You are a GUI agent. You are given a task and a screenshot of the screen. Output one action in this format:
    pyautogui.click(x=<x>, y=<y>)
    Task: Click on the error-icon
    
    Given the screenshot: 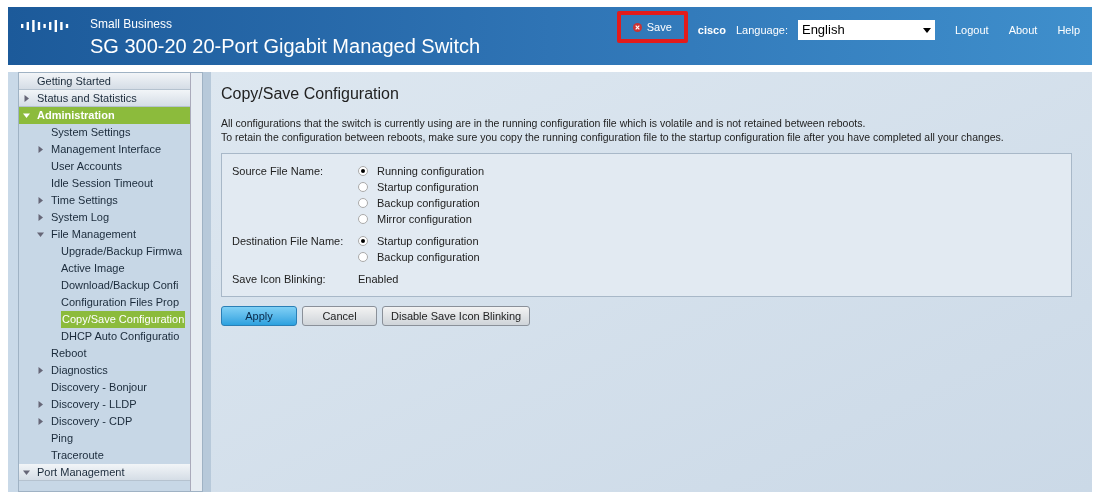 What is the action you would take?
    pyautogui.click(x=637, y=27)
    